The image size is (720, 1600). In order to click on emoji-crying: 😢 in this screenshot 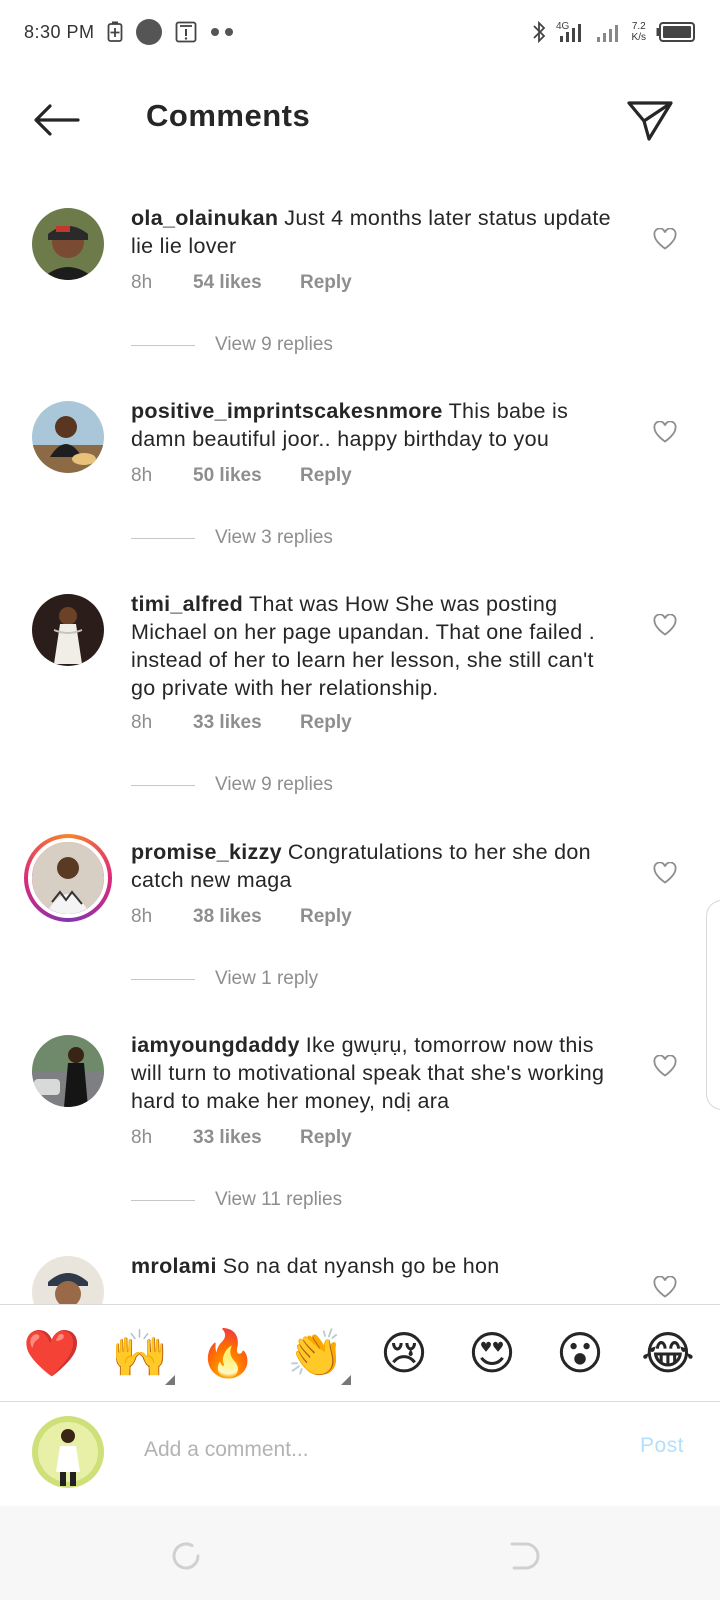, I will do `click(404, 1353)`.